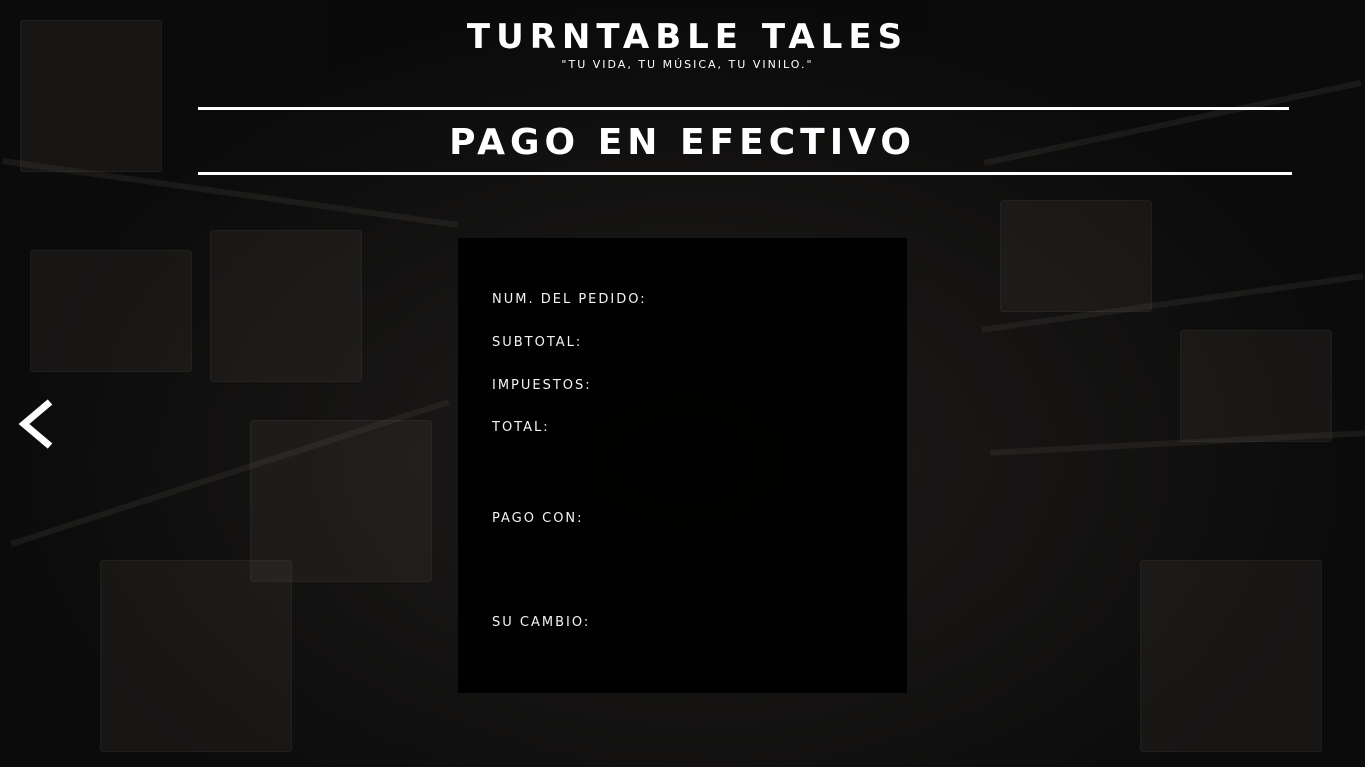 The width and height of the screenshot is (1365, 767). I want to click on title-divider-top, so click(743, 108).